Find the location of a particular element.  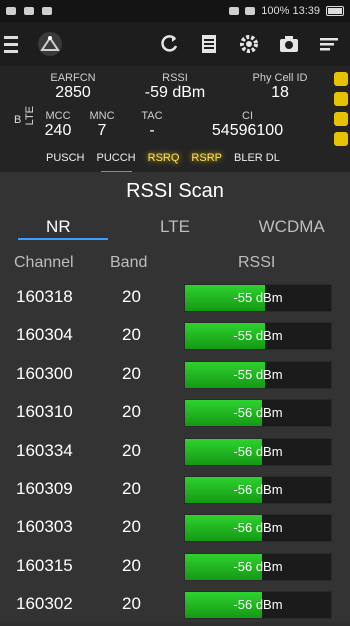

tac-value: - is located at coordinates (152, 130).